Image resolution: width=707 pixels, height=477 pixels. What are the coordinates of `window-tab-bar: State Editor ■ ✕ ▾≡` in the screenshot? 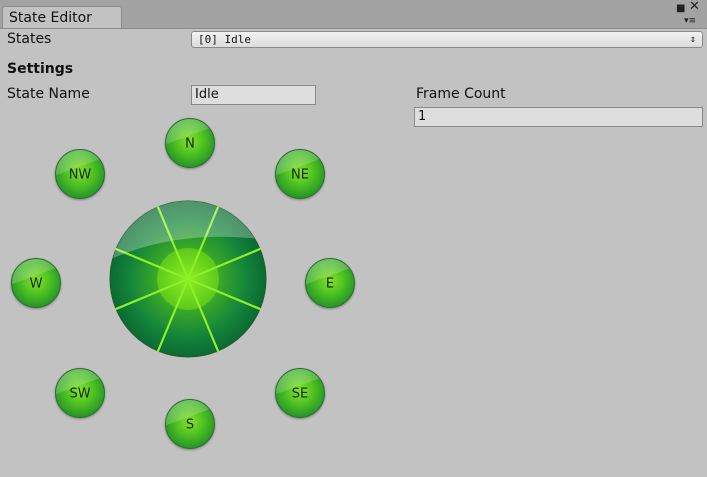 It's located at (353, 14).